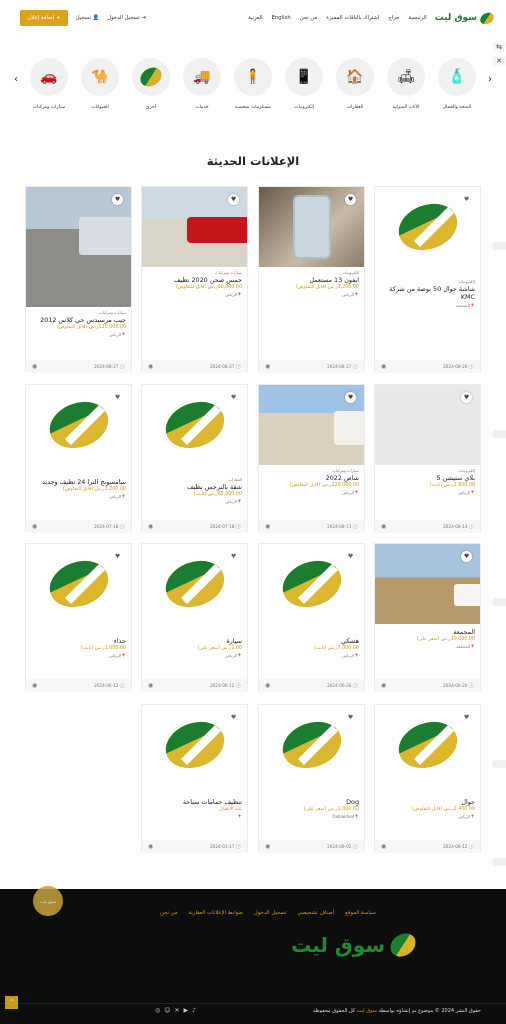 The height and width of the screenshot is (1024, 506). Describe the element at coordinates (457, 88) in the screenshot. I see `category-item-beauty: 🧴 الصحة والجمال` at that location.